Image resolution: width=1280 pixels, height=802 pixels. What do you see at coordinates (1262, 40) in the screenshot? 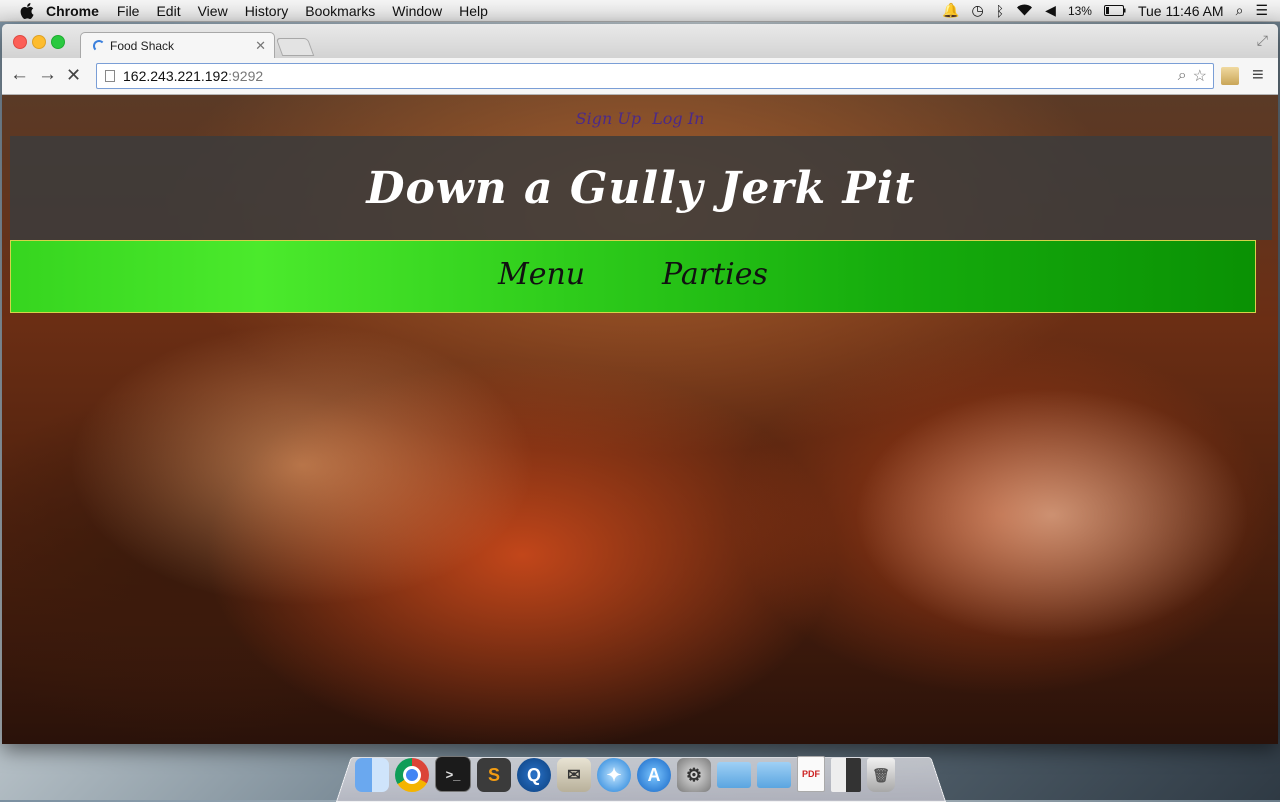
I see `fullscreen-icon: ⤢` at bounding box center [1262, 40].